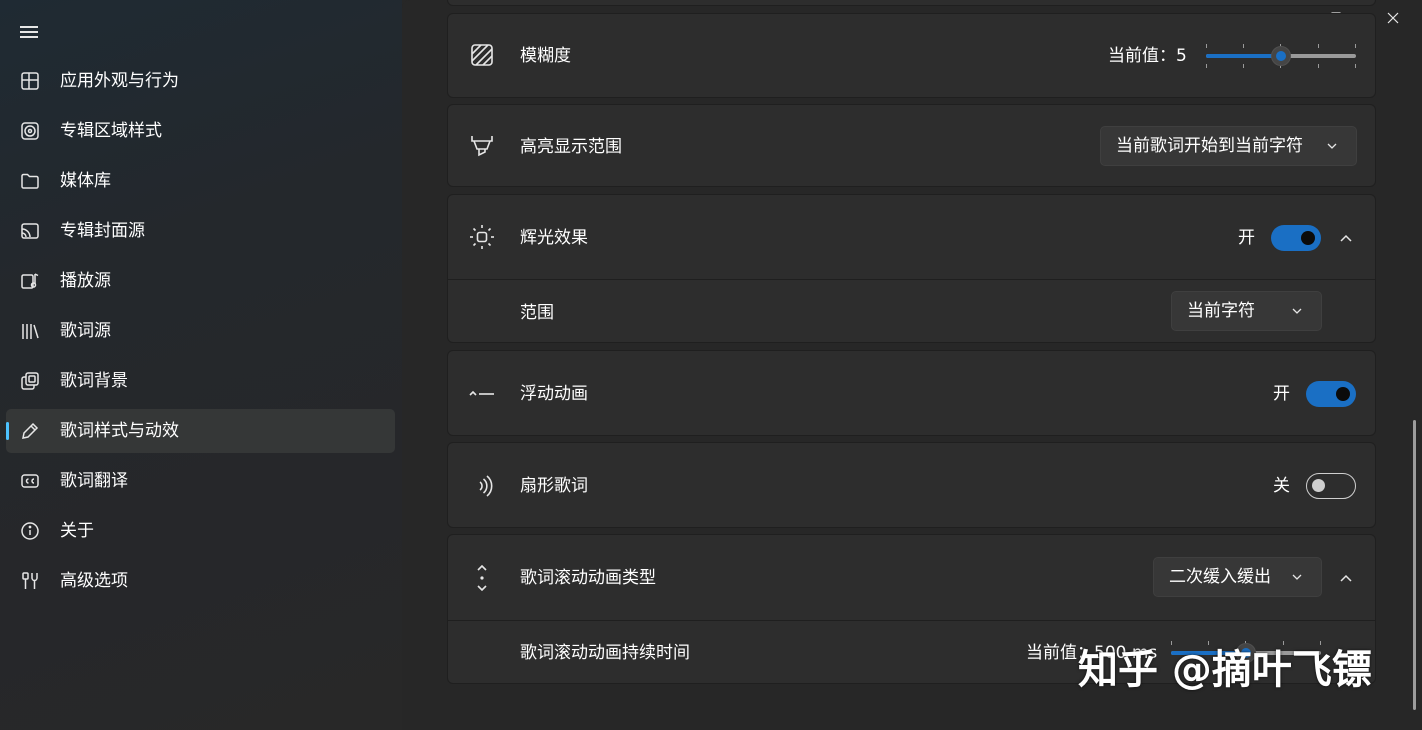 The image size is (1422, 730). Describe the element at coordinates (85, 331) in the screenshot. I see `sidebar-item-label: 歌词源` at that location.